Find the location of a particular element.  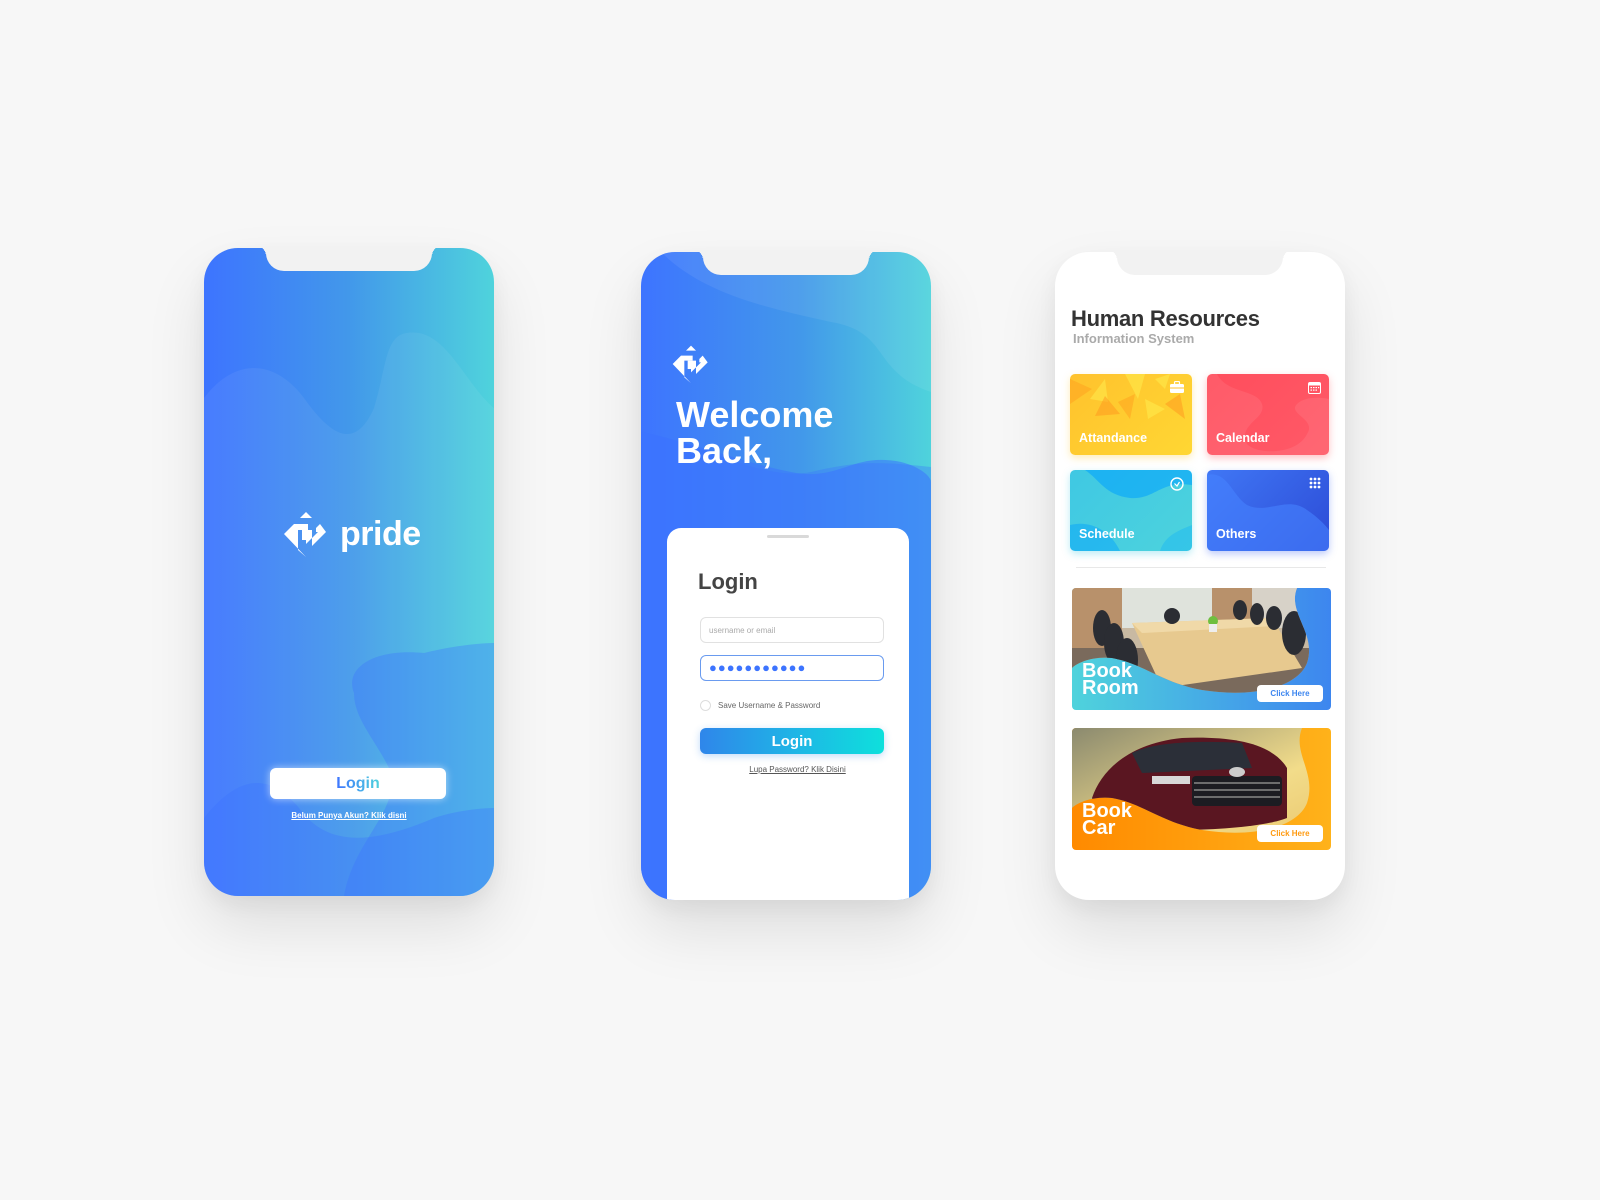

login-button-label: Login is located at coordinates (358, 783).